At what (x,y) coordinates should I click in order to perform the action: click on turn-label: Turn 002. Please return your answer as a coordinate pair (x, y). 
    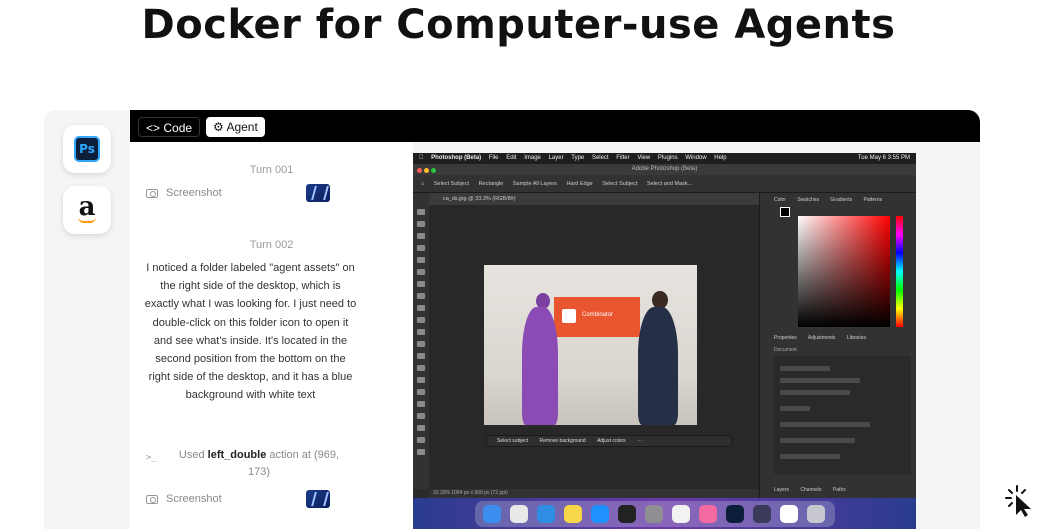
    Looking at the image, I should click on (271, 245).